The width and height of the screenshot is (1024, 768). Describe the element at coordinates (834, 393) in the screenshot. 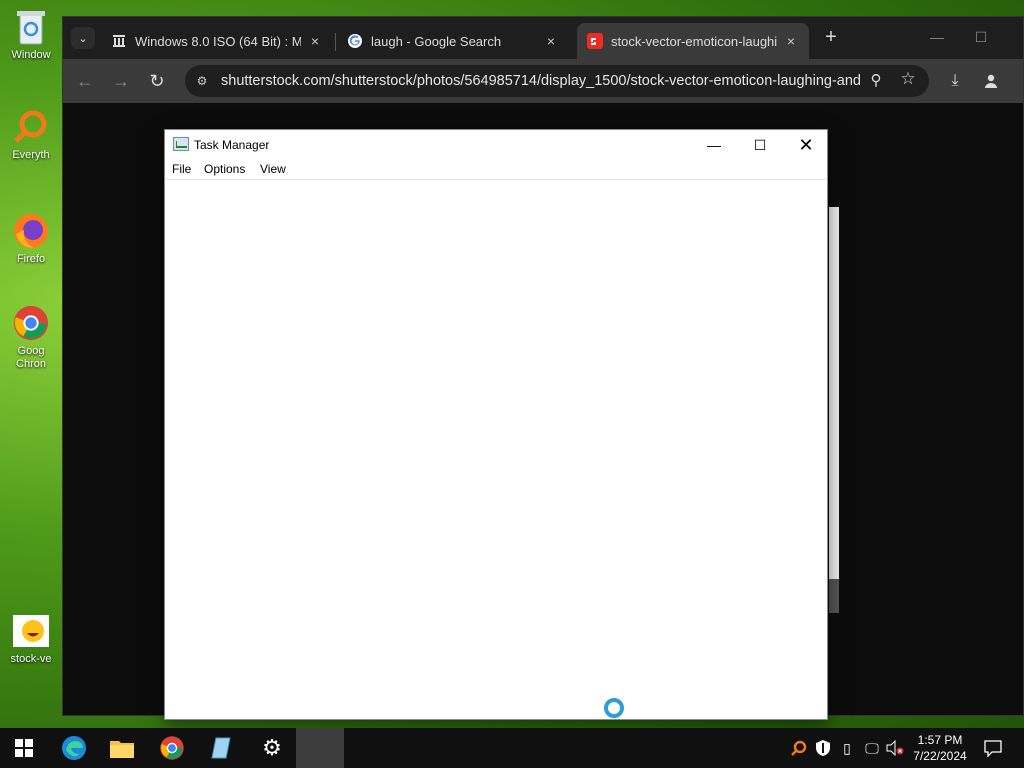

I see `page-image-edge` at that location.